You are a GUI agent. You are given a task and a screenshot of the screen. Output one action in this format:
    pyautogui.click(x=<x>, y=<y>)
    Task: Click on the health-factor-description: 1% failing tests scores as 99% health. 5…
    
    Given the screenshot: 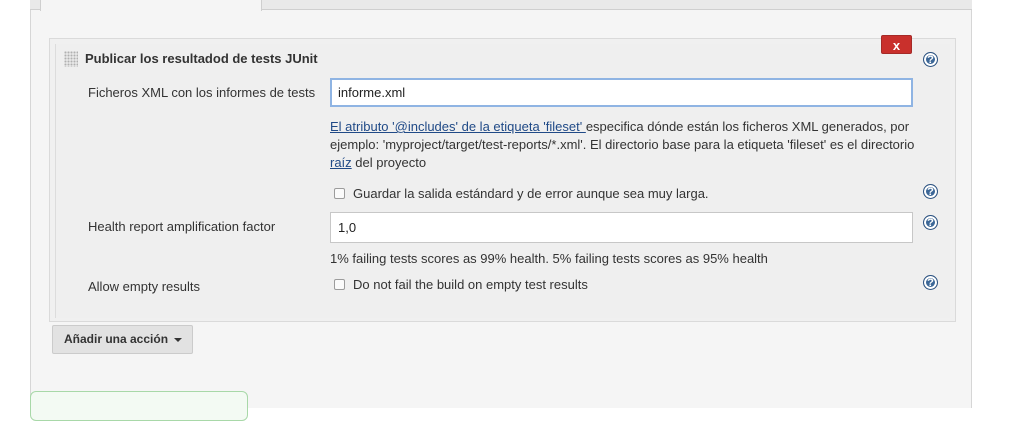 What is the action you would take?
    pyautogui.click(x=549, y=258)
    